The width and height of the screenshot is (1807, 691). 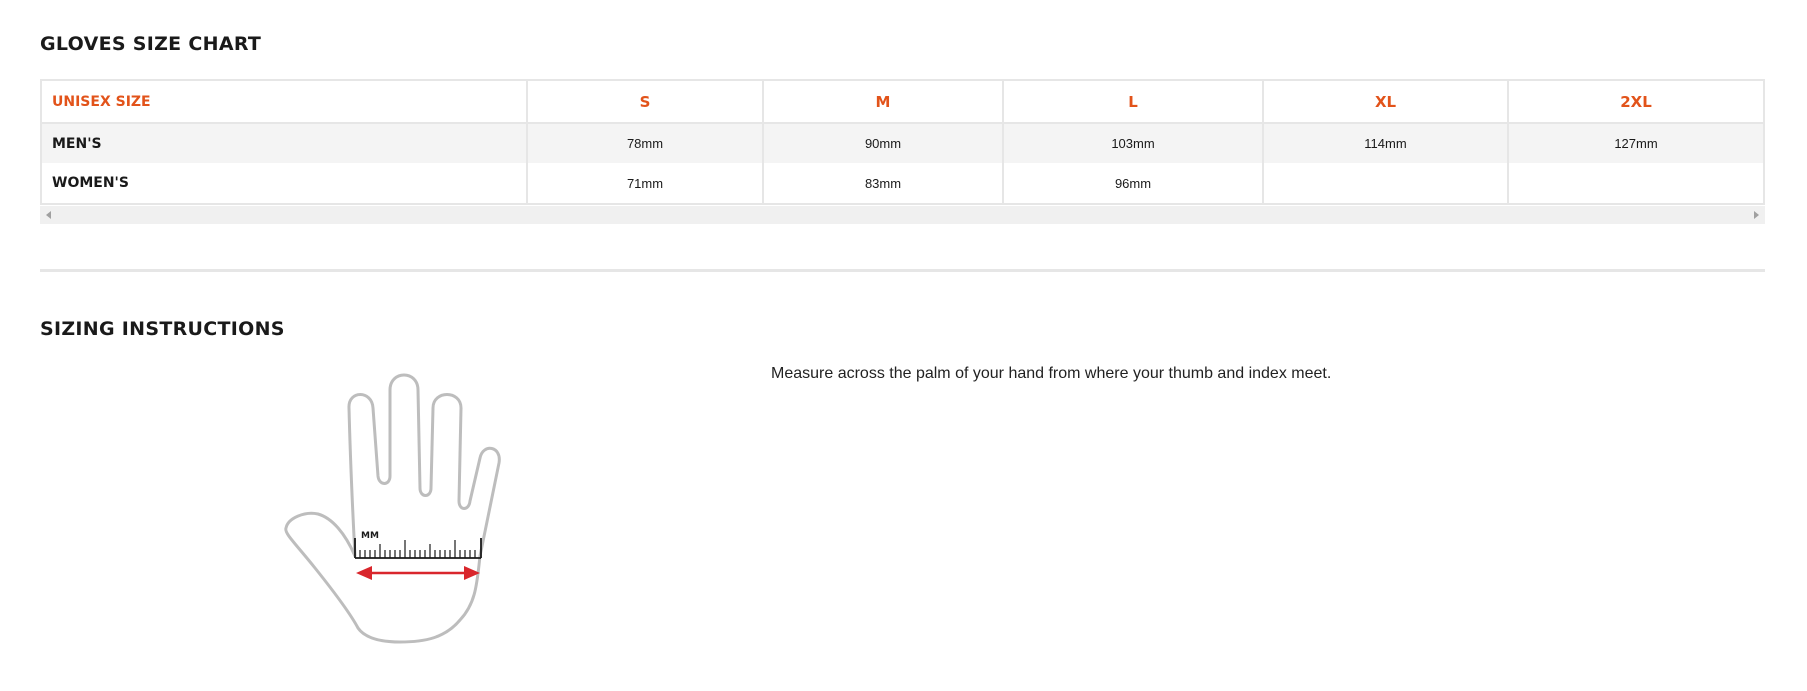 What do you see at coordinates (151, 44) in the screenshot?
I see `size-chart-title: GLOVES SIZE CHART` at bounding box center [151, 44].